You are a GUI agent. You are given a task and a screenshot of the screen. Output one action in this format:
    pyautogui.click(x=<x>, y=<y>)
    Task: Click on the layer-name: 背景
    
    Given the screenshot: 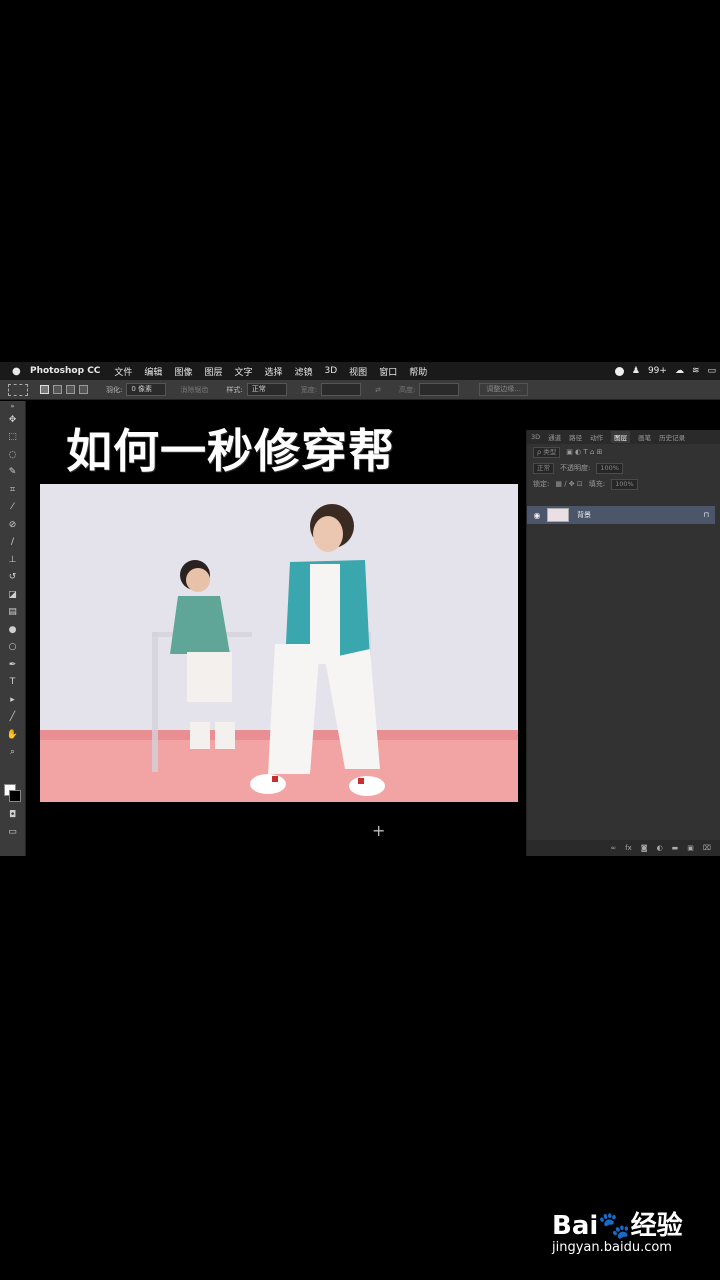 What is the action you would take?
    pyautogui.click(x=584, y=515)
    